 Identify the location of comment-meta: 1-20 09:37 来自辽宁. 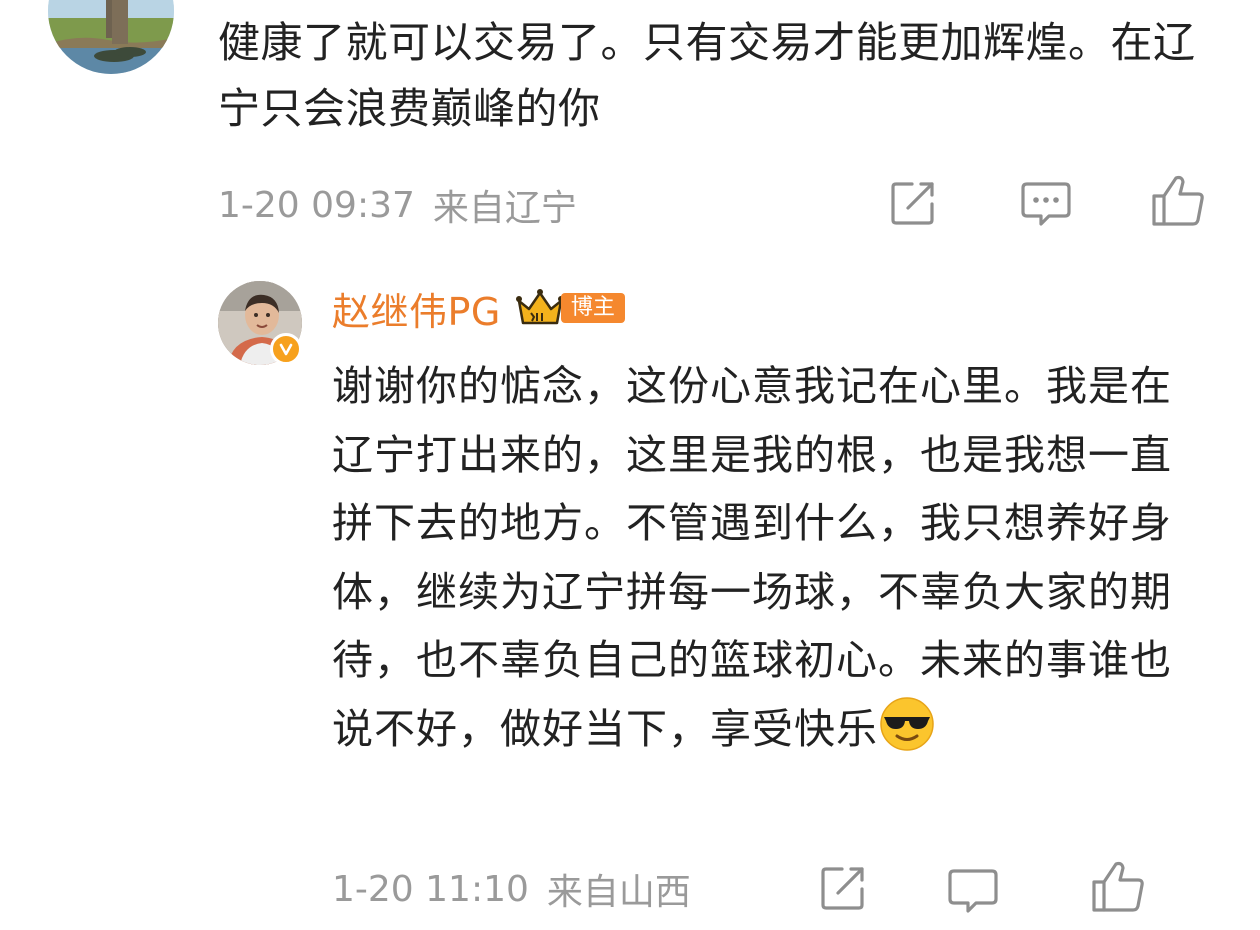
(397, 205).